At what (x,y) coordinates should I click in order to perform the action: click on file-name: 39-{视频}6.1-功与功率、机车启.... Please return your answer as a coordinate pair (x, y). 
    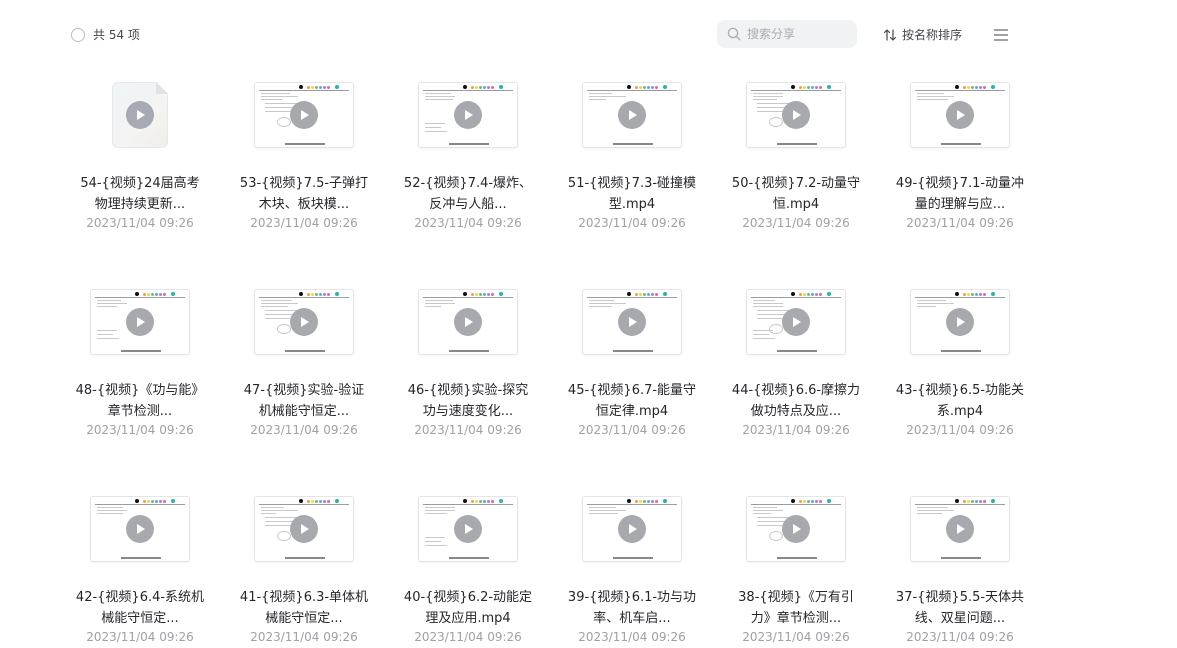
    Looking at the image, I should click on (632, 608).